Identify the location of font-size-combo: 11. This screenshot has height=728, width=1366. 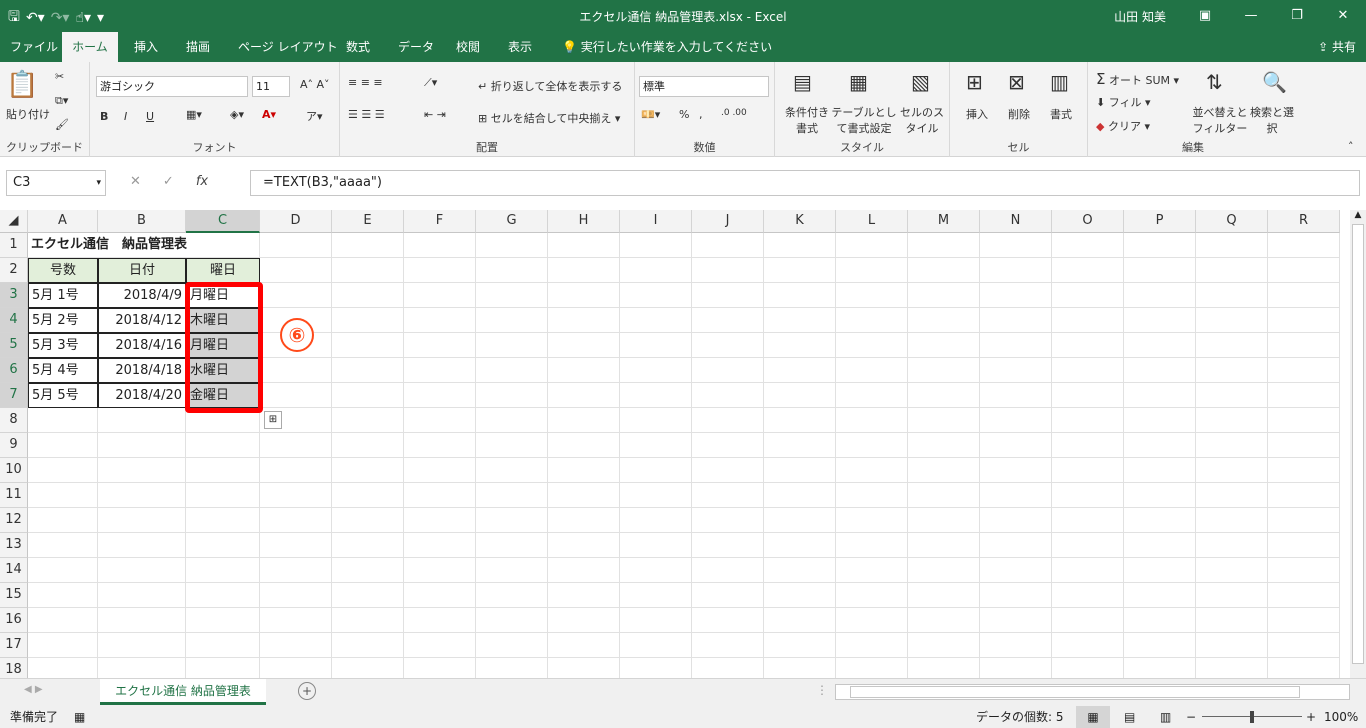
(271, 86).